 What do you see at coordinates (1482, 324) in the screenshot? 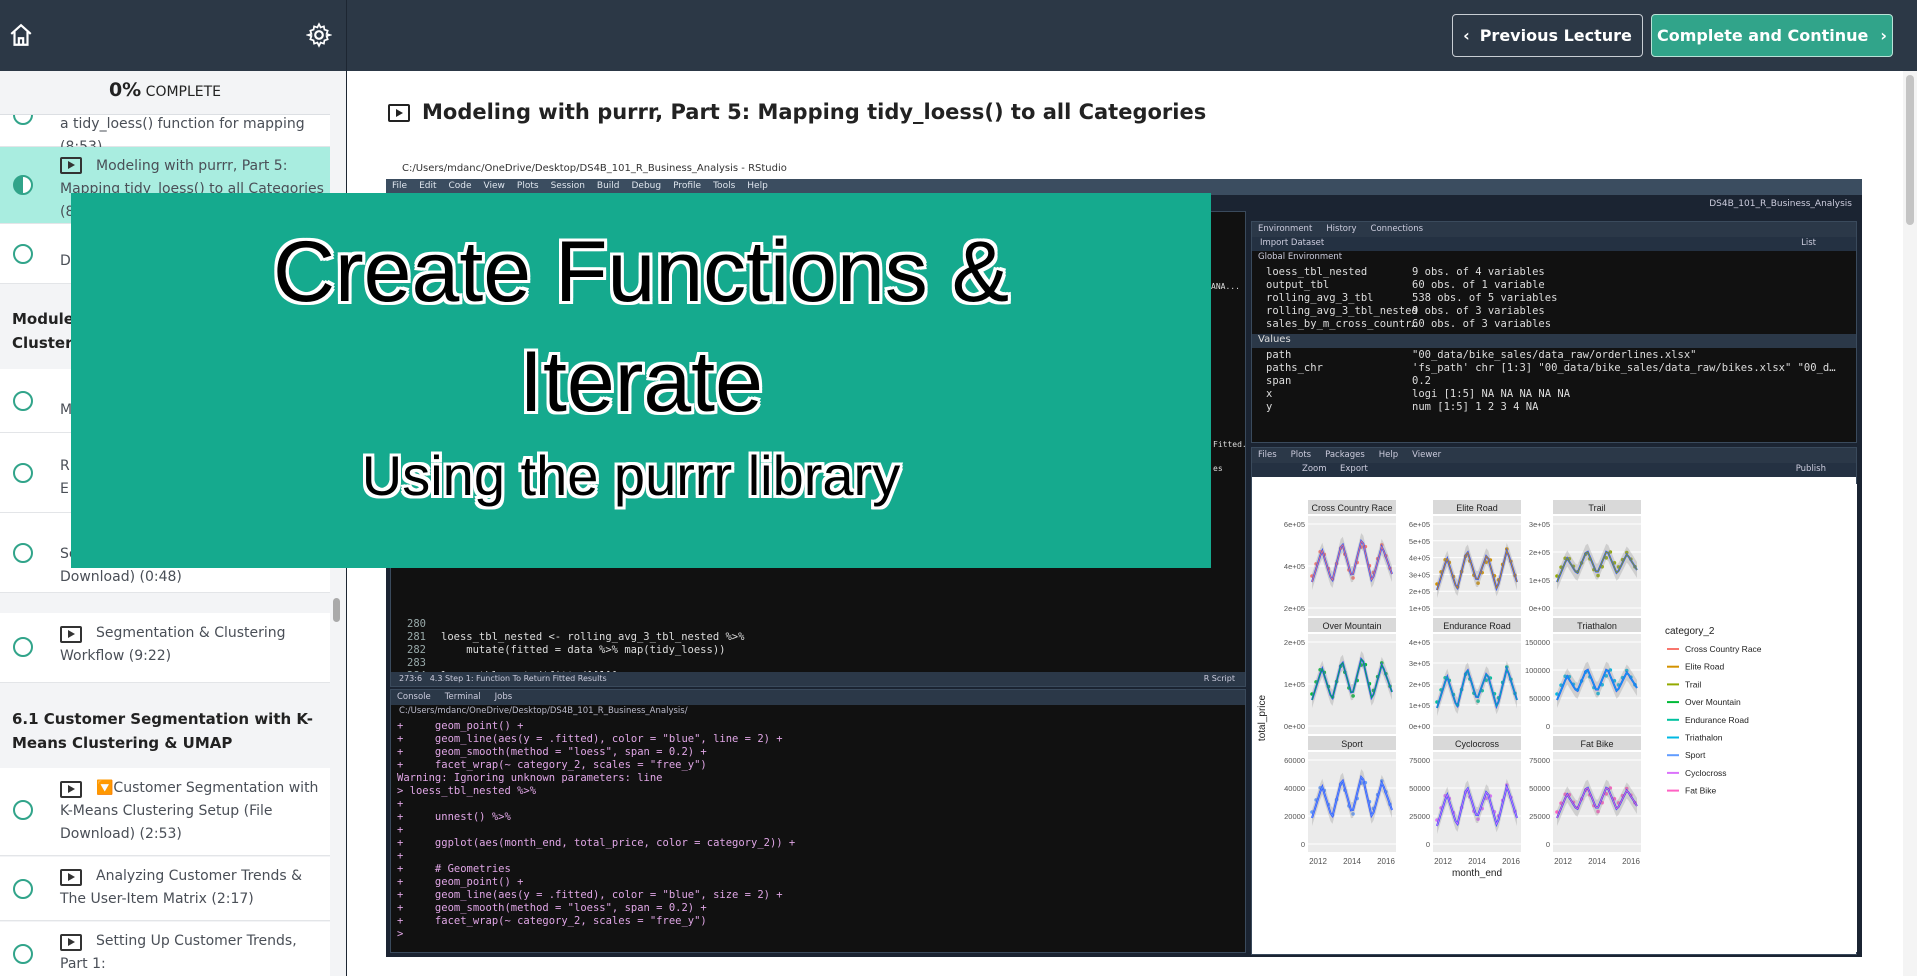
I see `variable-value: 60 obs. of 3 variables` at bounding box center [1482, 324].